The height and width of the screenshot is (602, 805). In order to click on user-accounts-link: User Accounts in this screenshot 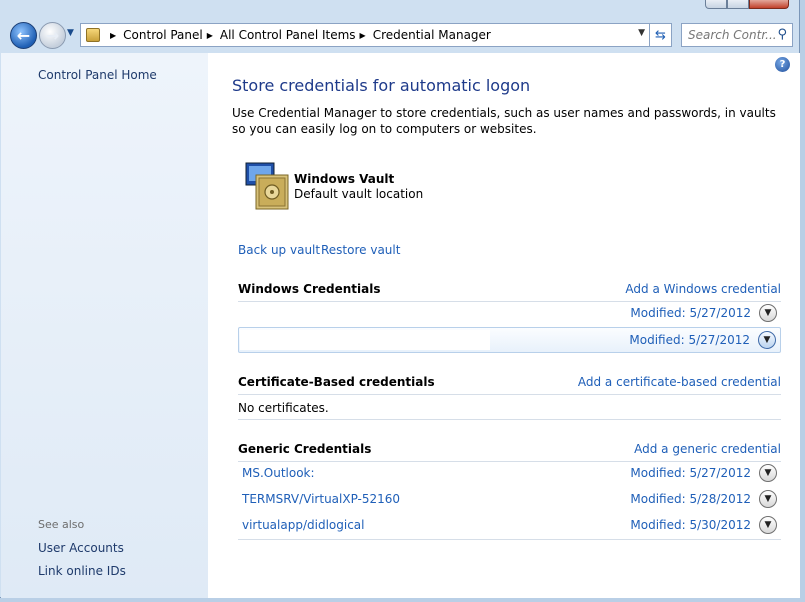, I will do `click(81, 548)`.